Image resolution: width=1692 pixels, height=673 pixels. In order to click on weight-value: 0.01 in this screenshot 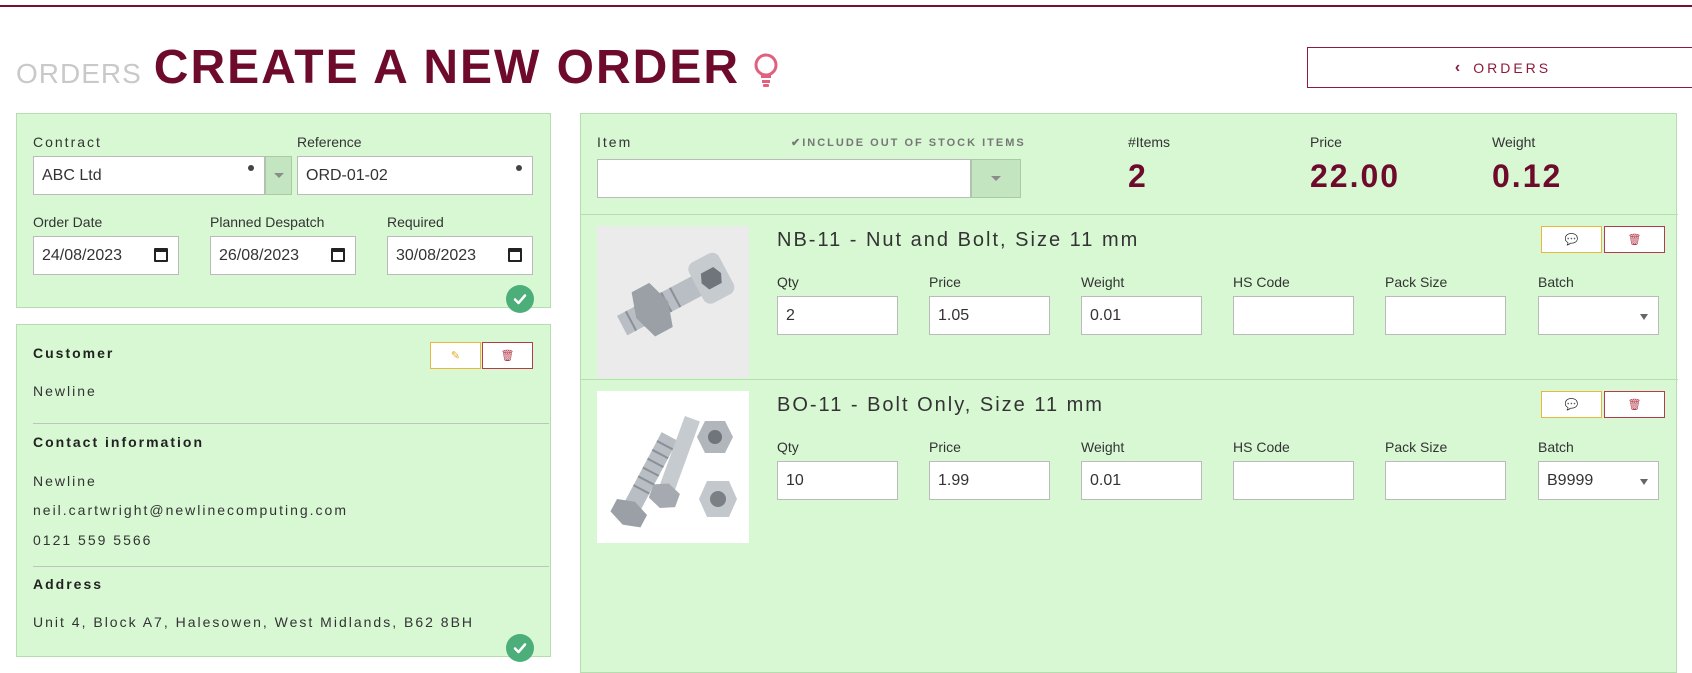, I will do `click(1106, 480)`.